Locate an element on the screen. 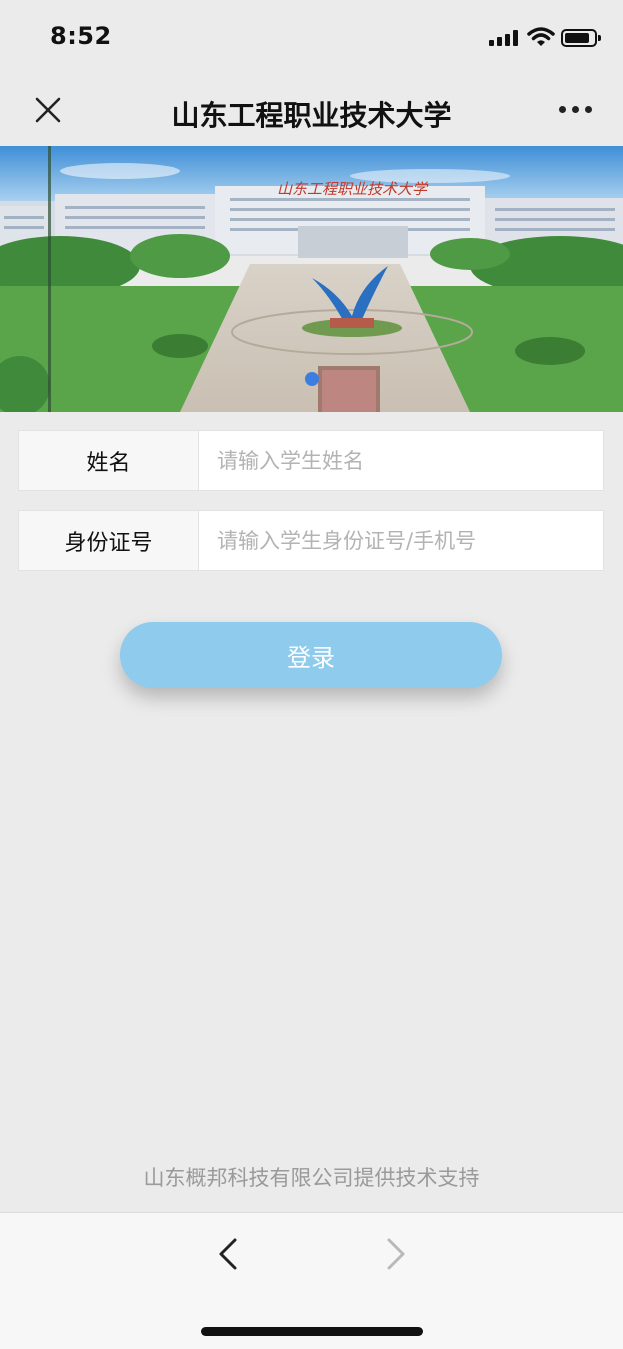 The width and height of the screenshot is (623, 1349). chevron-left-icon is located at coordinates (228, 1254).